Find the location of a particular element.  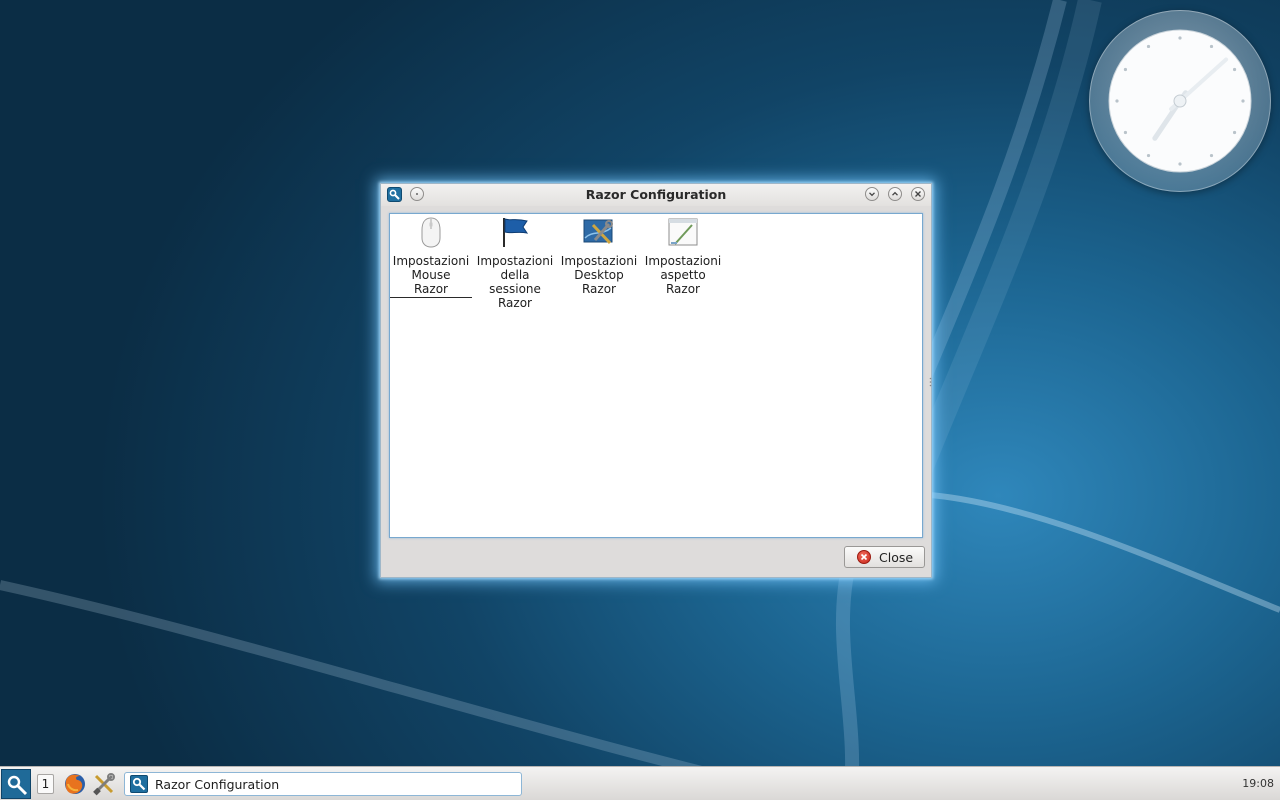

item-appearance-settings: Impostazioni aspetto Razor is located at coordinates (683, 256).